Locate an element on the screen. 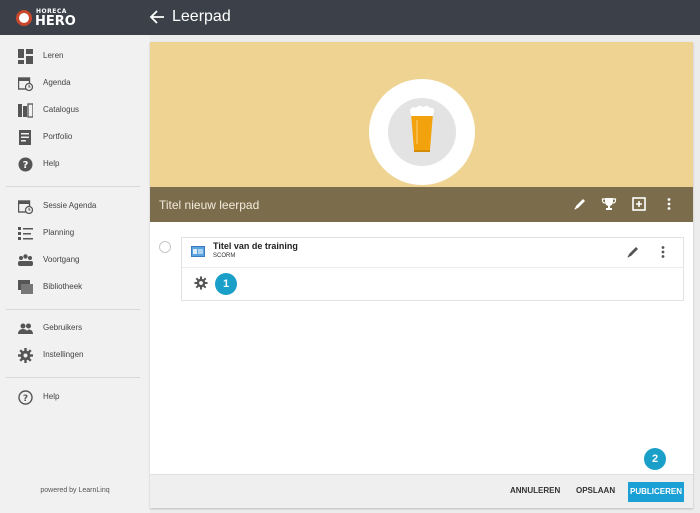 This screenshot has height=513, width=700. planning-icon is located at coordinates (25, 233).